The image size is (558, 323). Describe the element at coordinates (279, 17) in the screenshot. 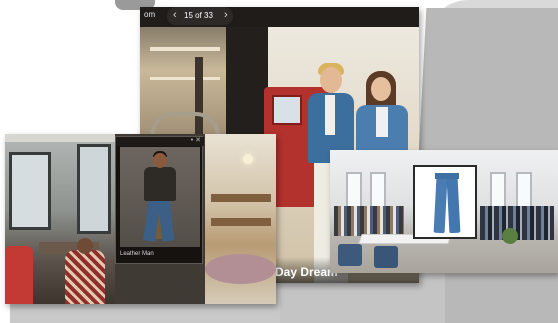

I see `viewer-top-bar: om ‹ 15 of 33 ›` at that location.